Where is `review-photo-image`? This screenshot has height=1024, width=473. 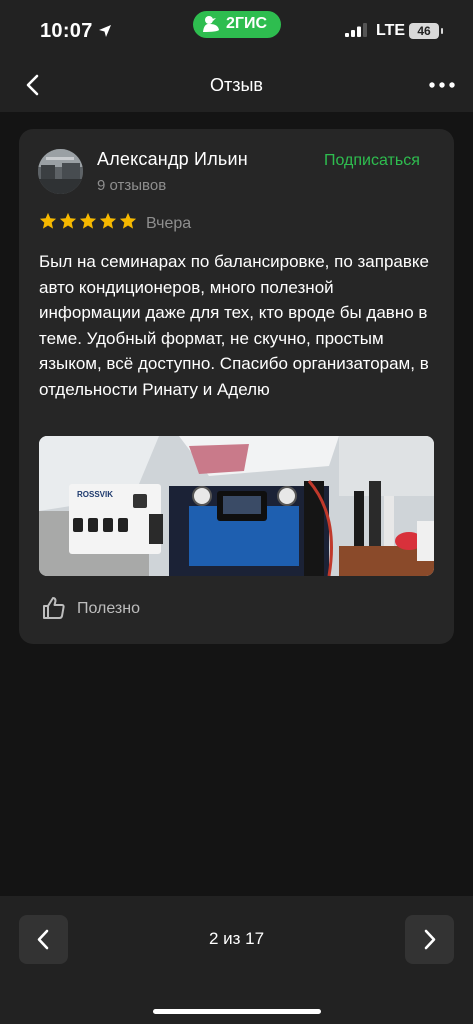
review-photo-image is located at coordinates (236, 506).